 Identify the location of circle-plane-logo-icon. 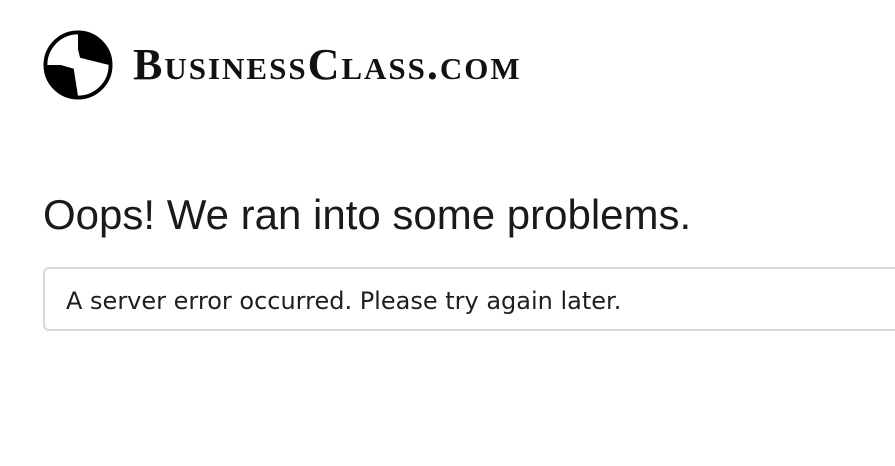
(78, 65).